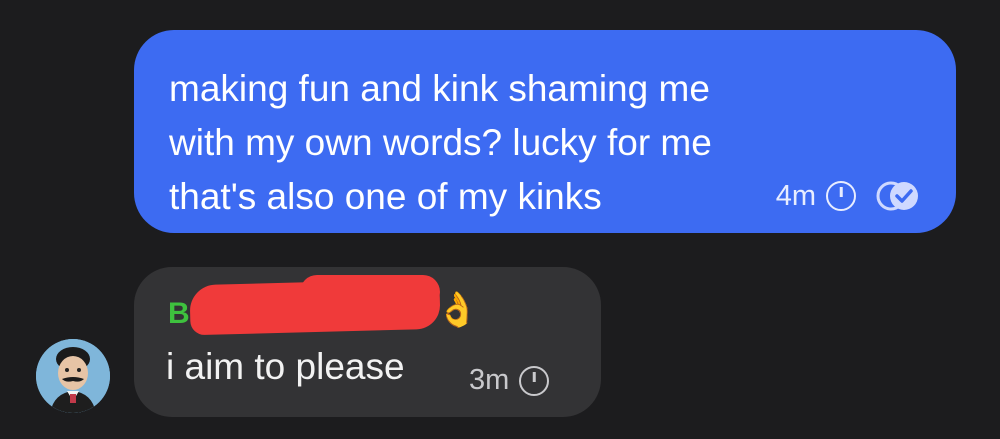  Describe the element at coordinates (795, 195) in the screenshot. I see `outgoing-message-time: 4m` at that location.